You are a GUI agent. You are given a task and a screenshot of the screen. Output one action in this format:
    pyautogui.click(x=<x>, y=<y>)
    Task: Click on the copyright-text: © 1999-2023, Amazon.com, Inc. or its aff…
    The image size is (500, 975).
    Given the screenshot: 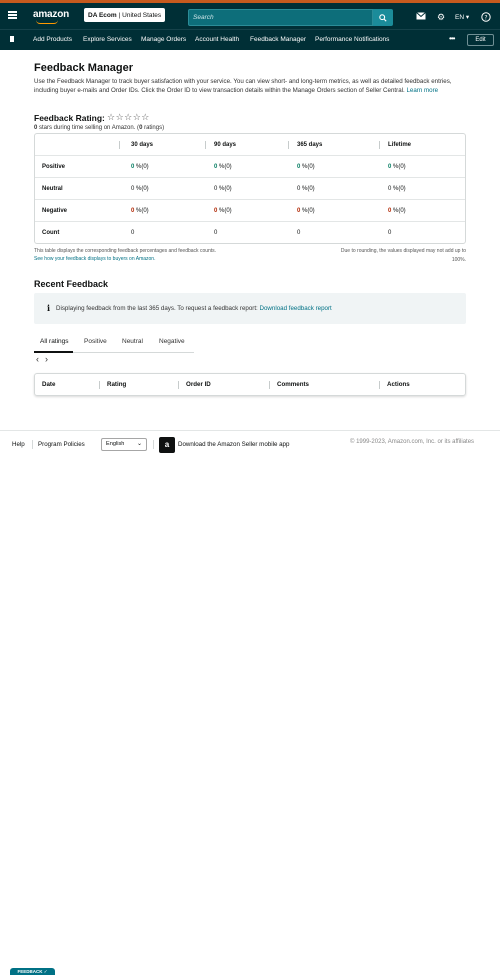 What is the action you would take?
    pyautogui.click(x=412, y=442)
    